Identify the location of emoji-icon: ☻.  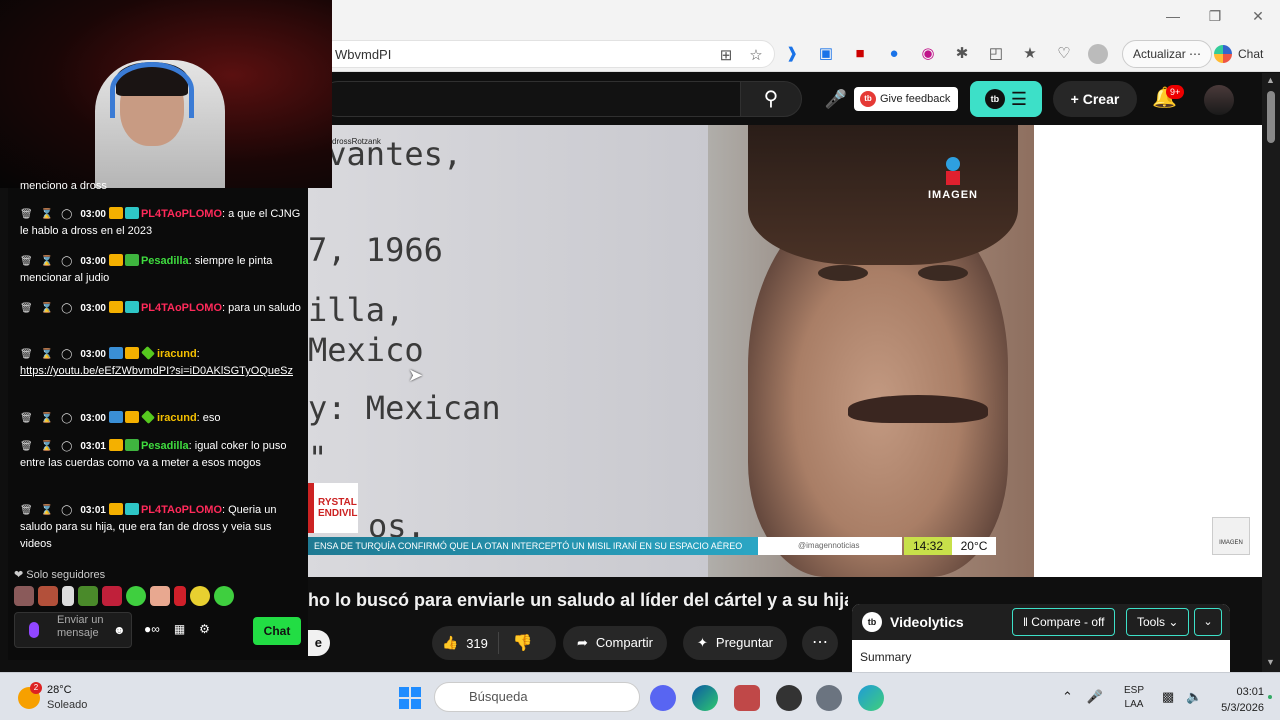
(119, 630).